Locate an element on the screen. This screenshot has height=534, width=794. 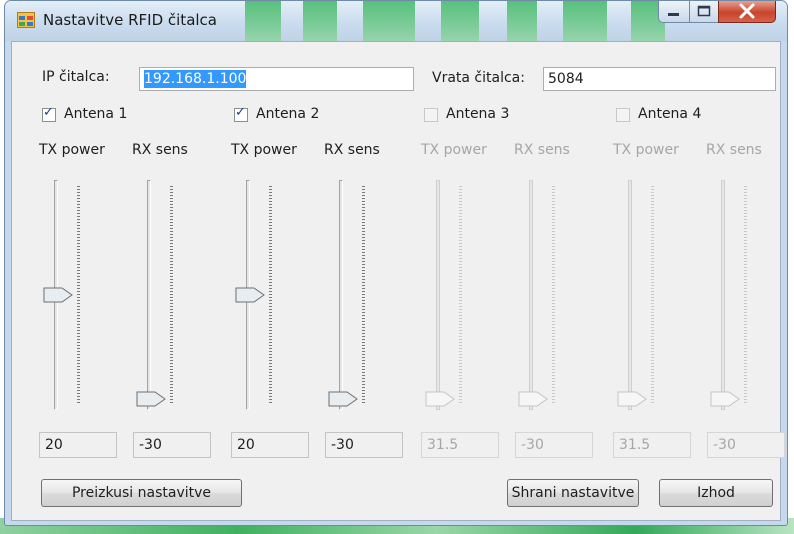
ip-input-value: 192.168.1.100 is located at coordinates (195, 79).